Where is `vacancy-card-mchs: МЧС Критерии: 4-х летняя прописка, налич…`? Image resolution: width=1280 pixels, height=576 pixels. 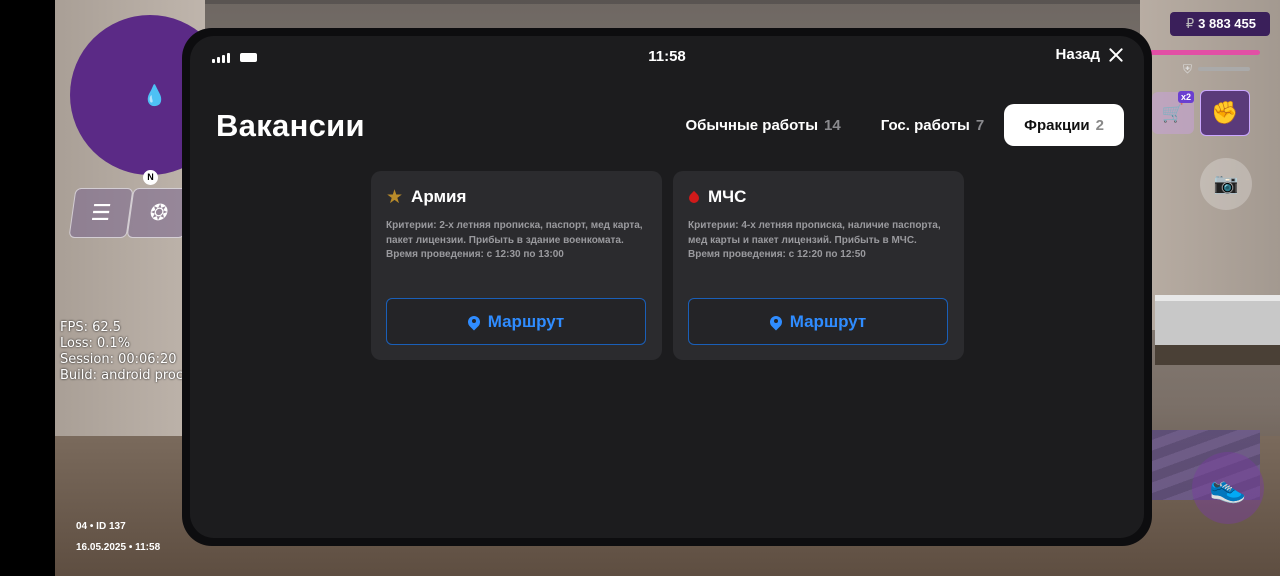
vacancy-card-mchs: МЧС Критерии: 4-х летняя прописка, налич… is located at coordinates (818, 265).